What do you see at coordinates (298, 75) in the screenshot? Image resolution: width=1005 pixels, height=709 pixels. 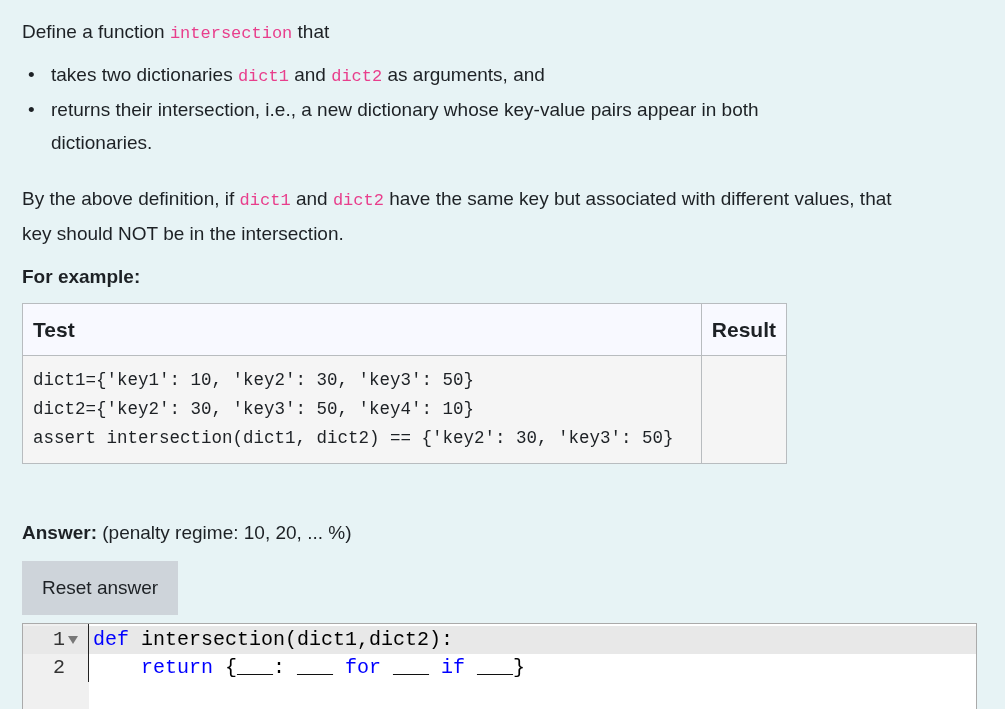 I see `bullet-text: takes two dictionaries dict1 and dict2 as arguments, and` at bounding box center [298, 75].